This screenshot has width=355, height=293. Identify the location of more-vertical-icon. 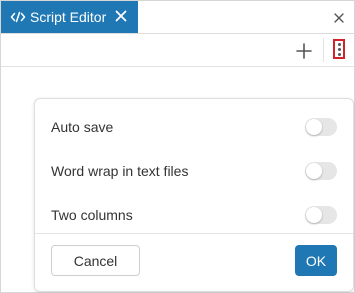
(339, 49).